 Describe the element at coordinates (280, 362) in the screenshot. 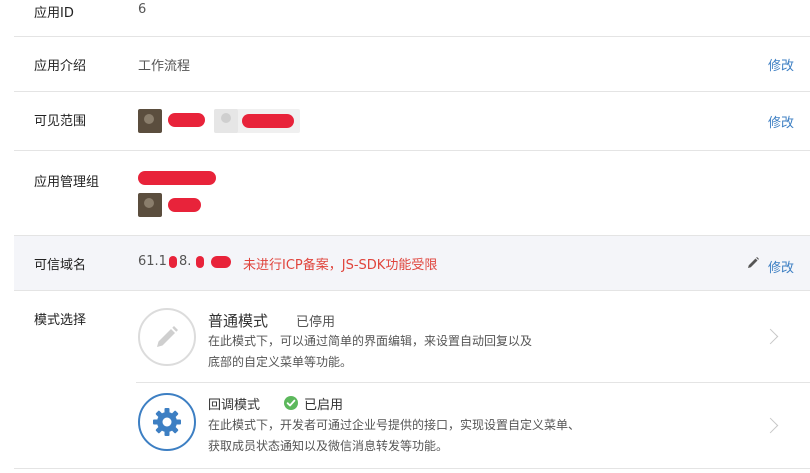

I see `normal-mode-desc-line2: 底部的自定义菜单等功能。` at that location.